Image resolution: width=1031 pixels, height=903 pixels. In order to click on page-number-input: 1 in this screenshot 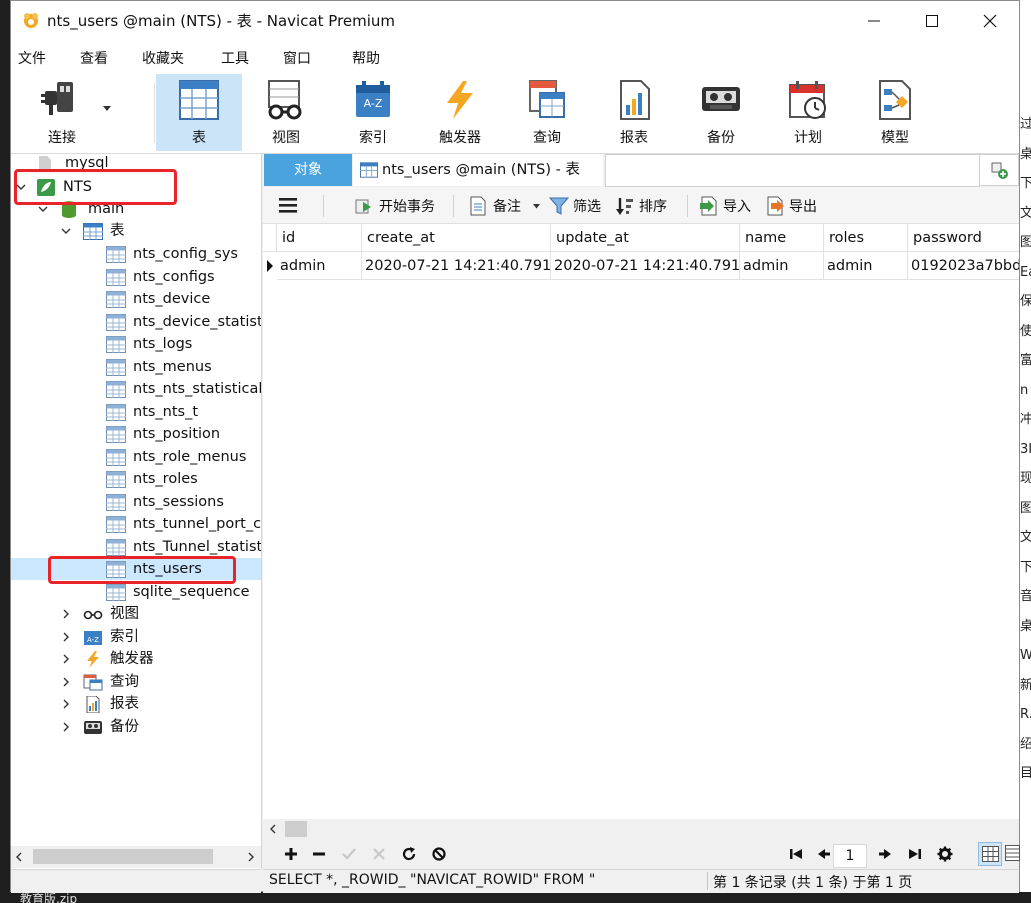, I will do `click(850, 856)`.